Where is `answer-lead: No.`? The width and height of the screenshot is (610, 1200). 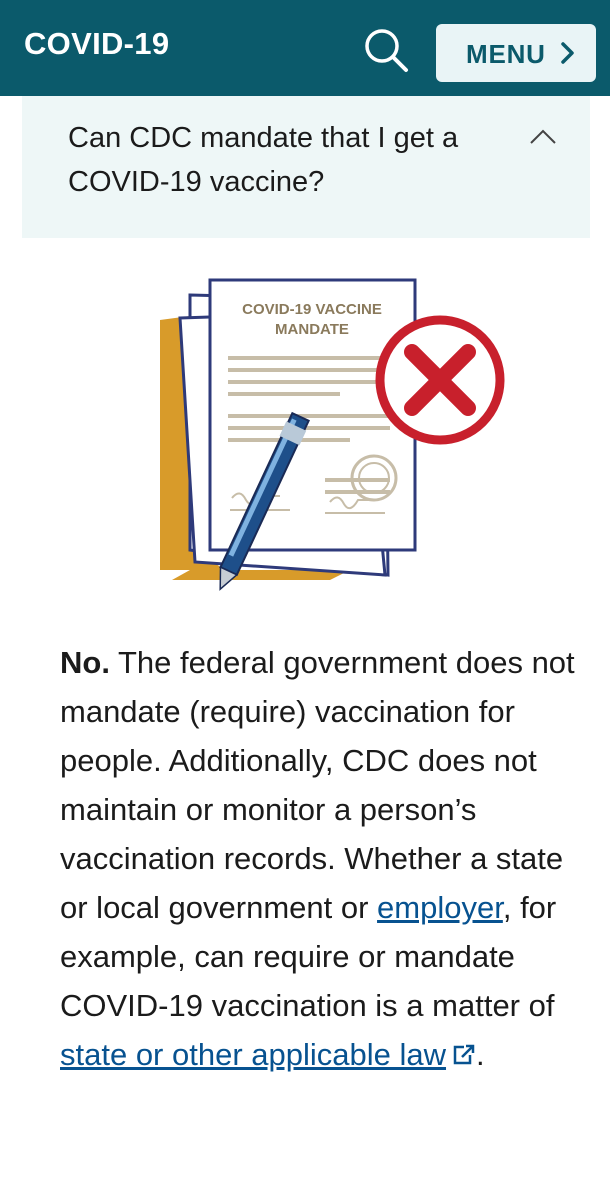 answer-lead: No. is located at coordinates (85, 662).